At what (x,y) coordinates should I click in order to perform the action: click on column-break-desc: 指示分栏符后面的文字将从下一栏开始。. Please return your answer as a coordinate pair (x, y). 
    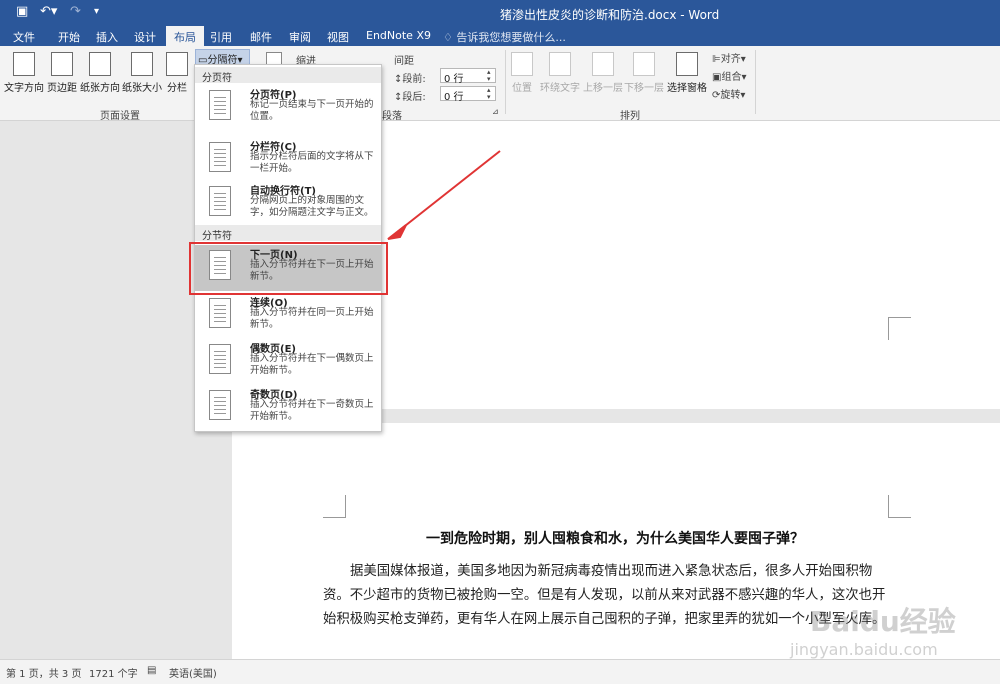
    Looking at the image, I should click on (312, 162).